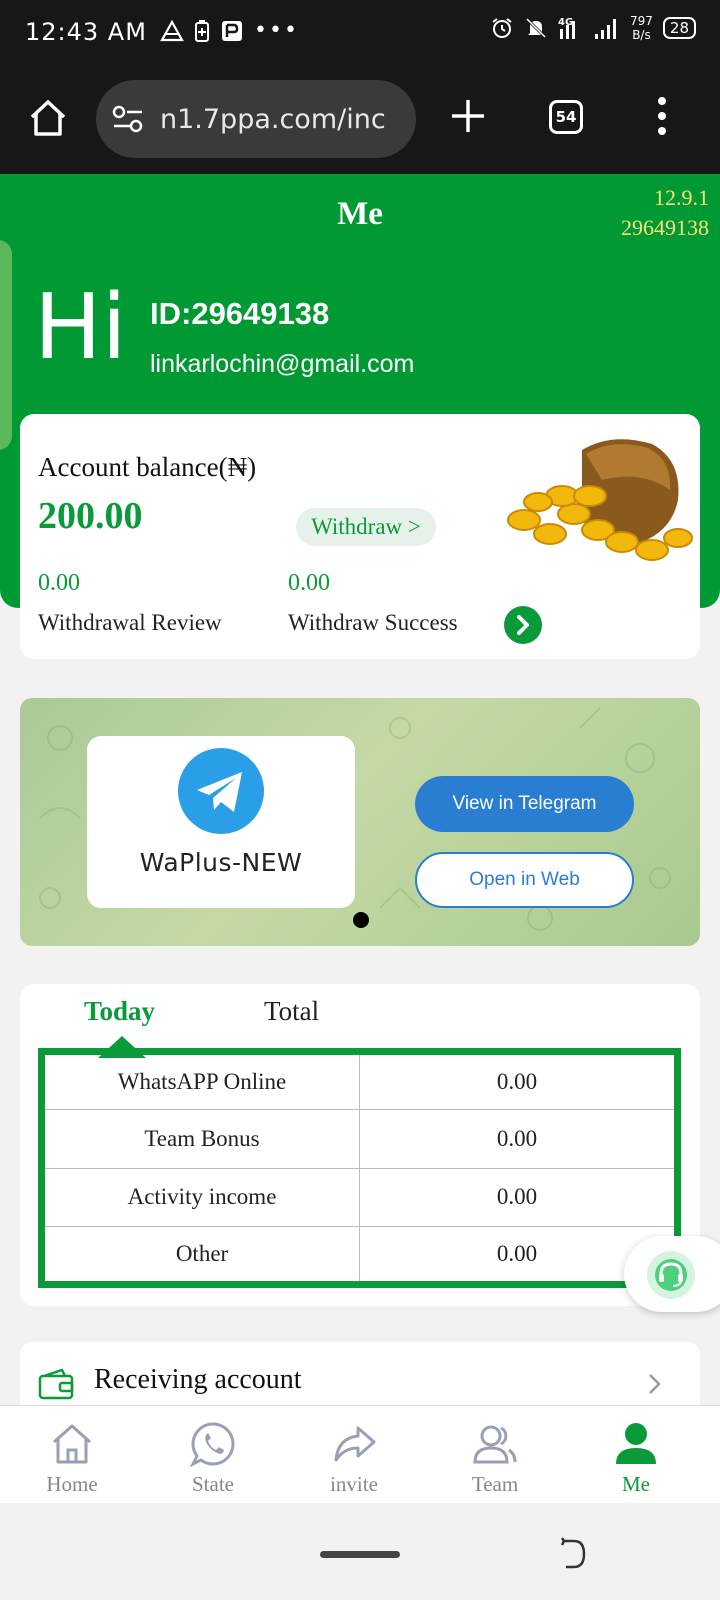 This screenshot has height=1600, width=720. What do you see at coordinates (130, 622) in the screenshot?
I see `withdrawal-review-label: Withdrawal Review` at bounding box center [130, 622].